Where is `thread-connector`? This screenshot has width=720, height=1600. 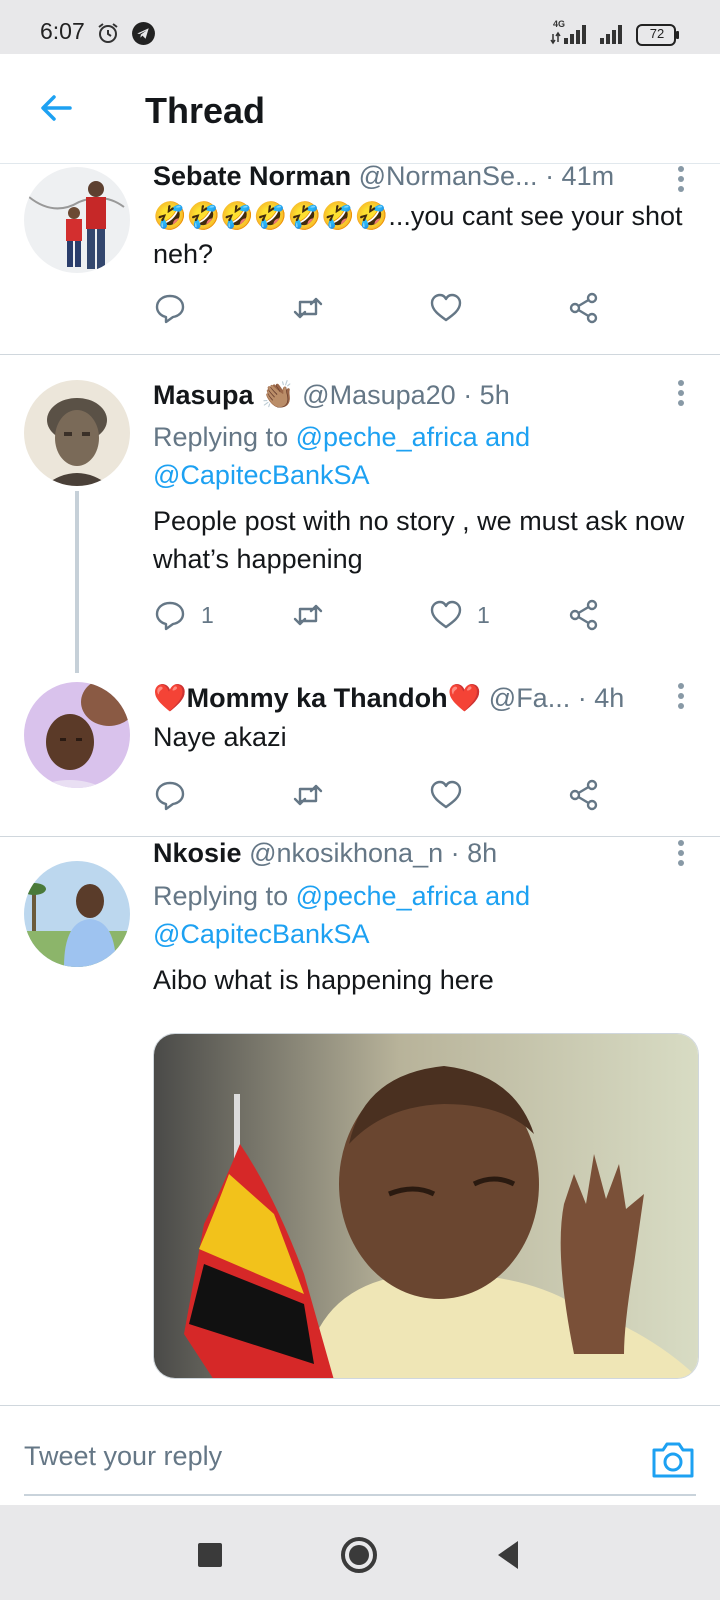 thread-connector is located at coordinates (77, 582).